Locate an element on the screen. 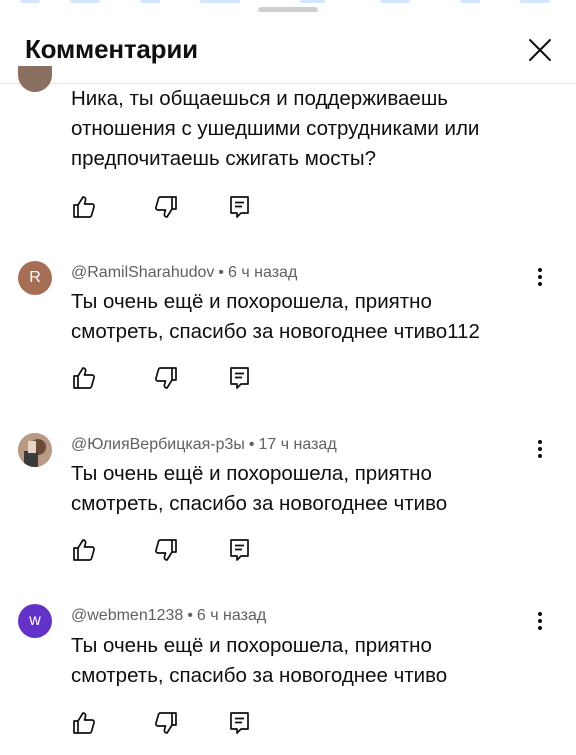  comment-meta: @webmen1238 • 6 ч назад is located at coordinates (168, 616).